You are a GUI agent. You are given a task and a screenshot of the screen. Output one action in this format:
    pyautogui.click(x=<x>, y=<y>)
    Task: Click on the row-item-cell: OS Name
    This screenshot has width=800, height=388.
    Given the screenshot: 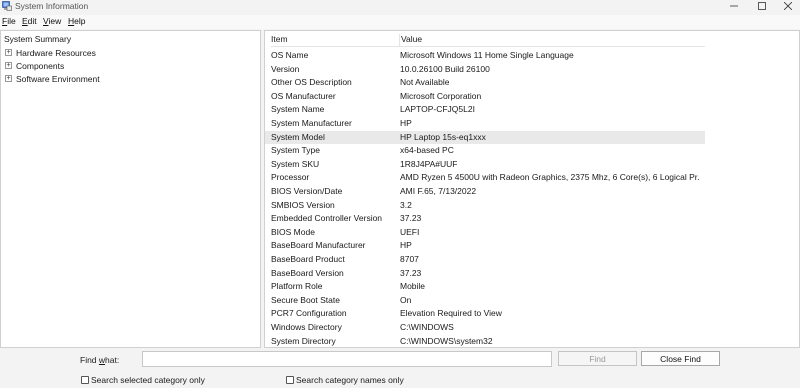 What is the action you would take?
    pyautogui.click(x=290, y=55)
    